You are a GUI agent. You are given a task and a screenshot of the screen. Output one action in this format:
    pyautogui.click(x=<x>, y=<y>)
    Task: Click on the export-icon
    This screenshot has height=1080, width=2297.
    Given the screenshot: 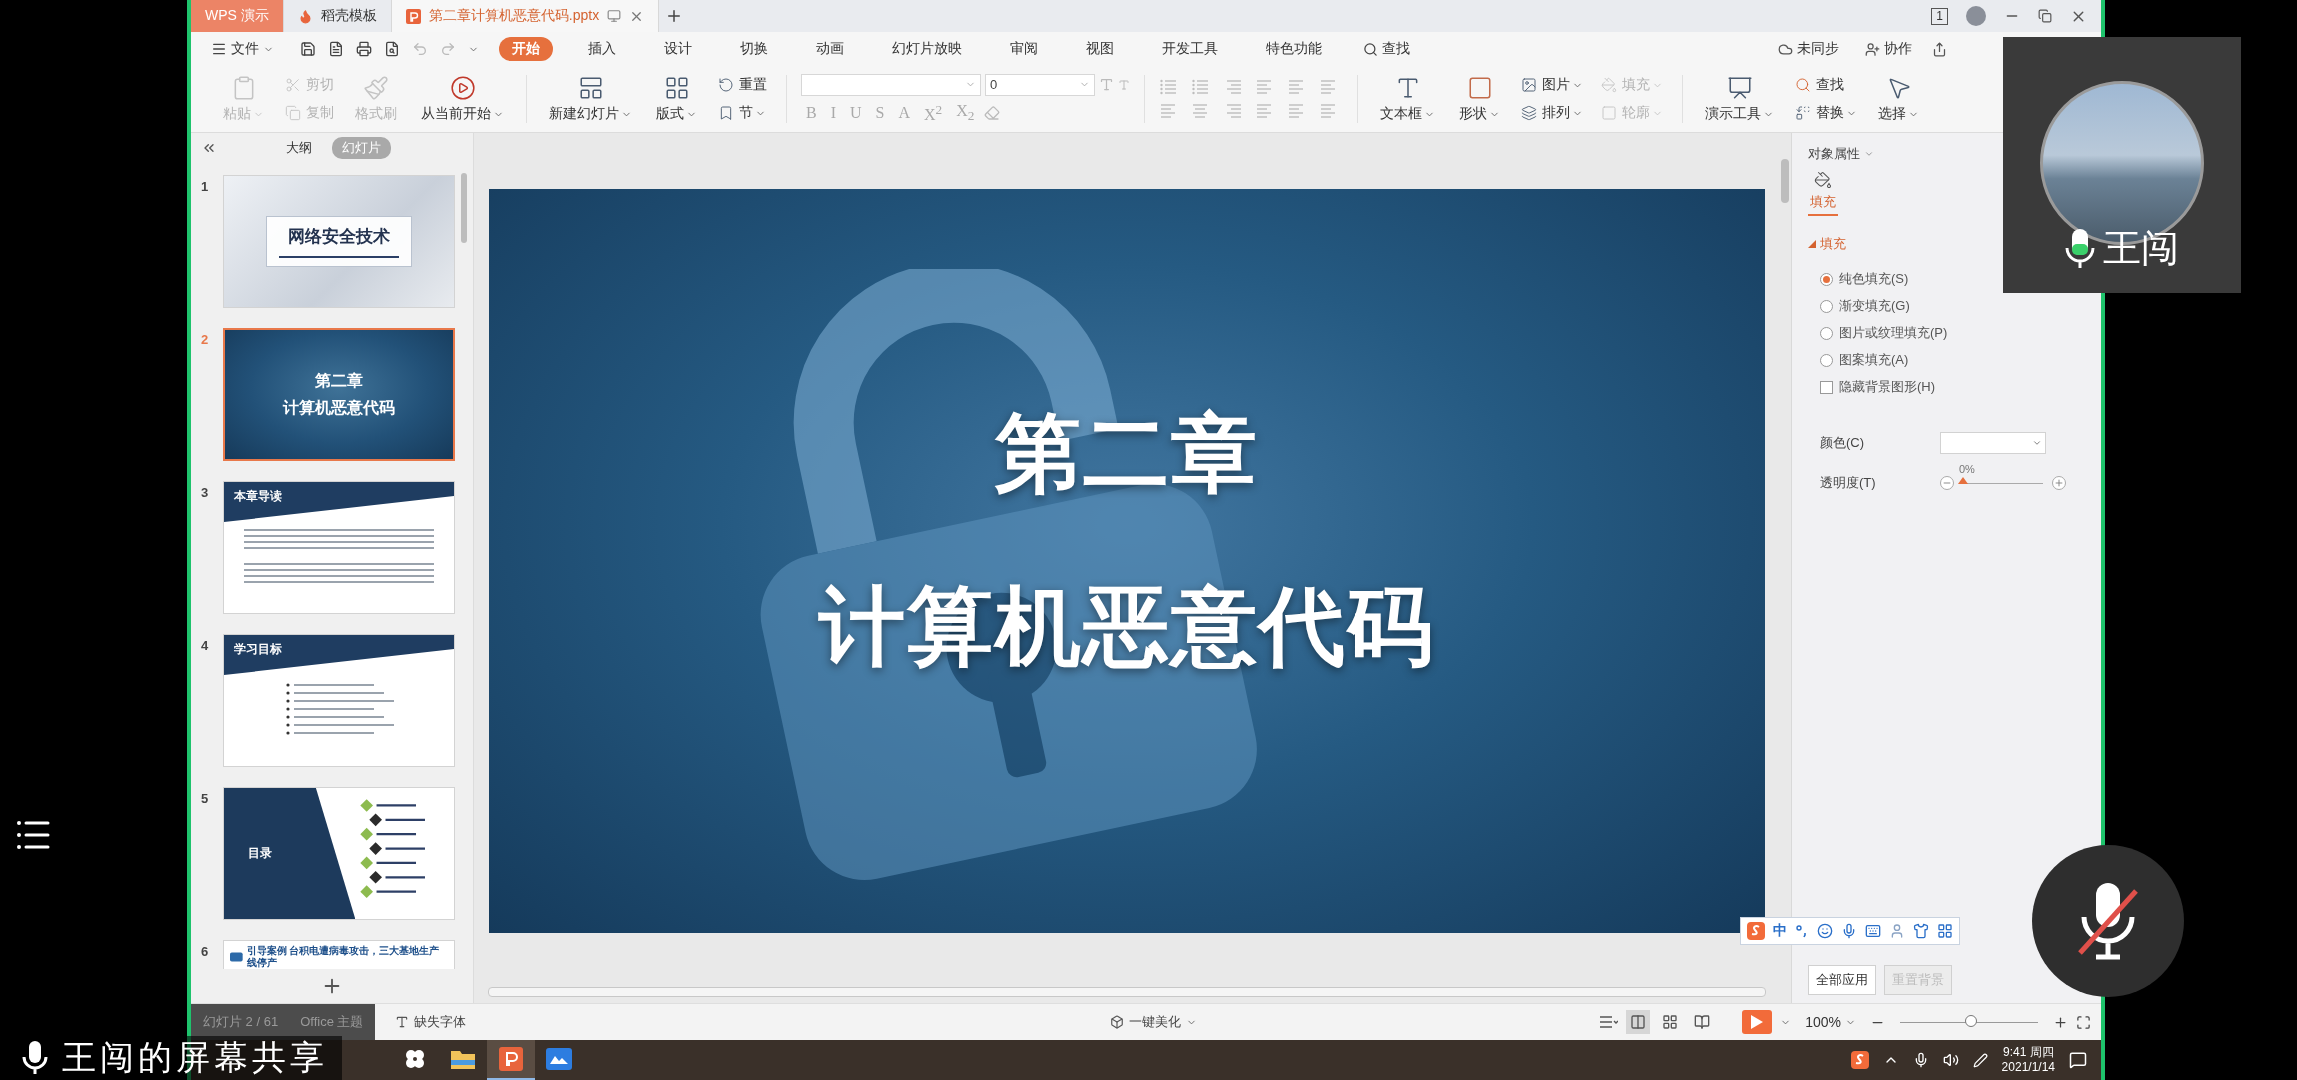 What is the action you would take?
    pyautogui.click(x=336, y=49)
    